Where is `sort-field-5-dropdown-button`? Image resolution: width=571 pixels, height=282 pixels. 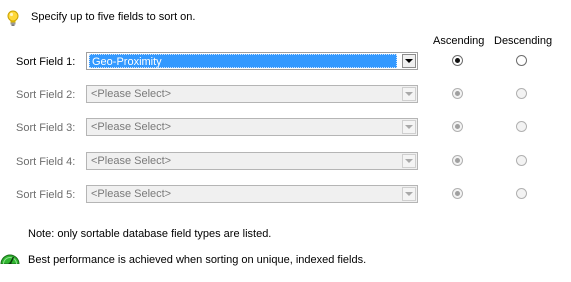
sort-field-5-dropdown-button is located at coordinates (409, 194).